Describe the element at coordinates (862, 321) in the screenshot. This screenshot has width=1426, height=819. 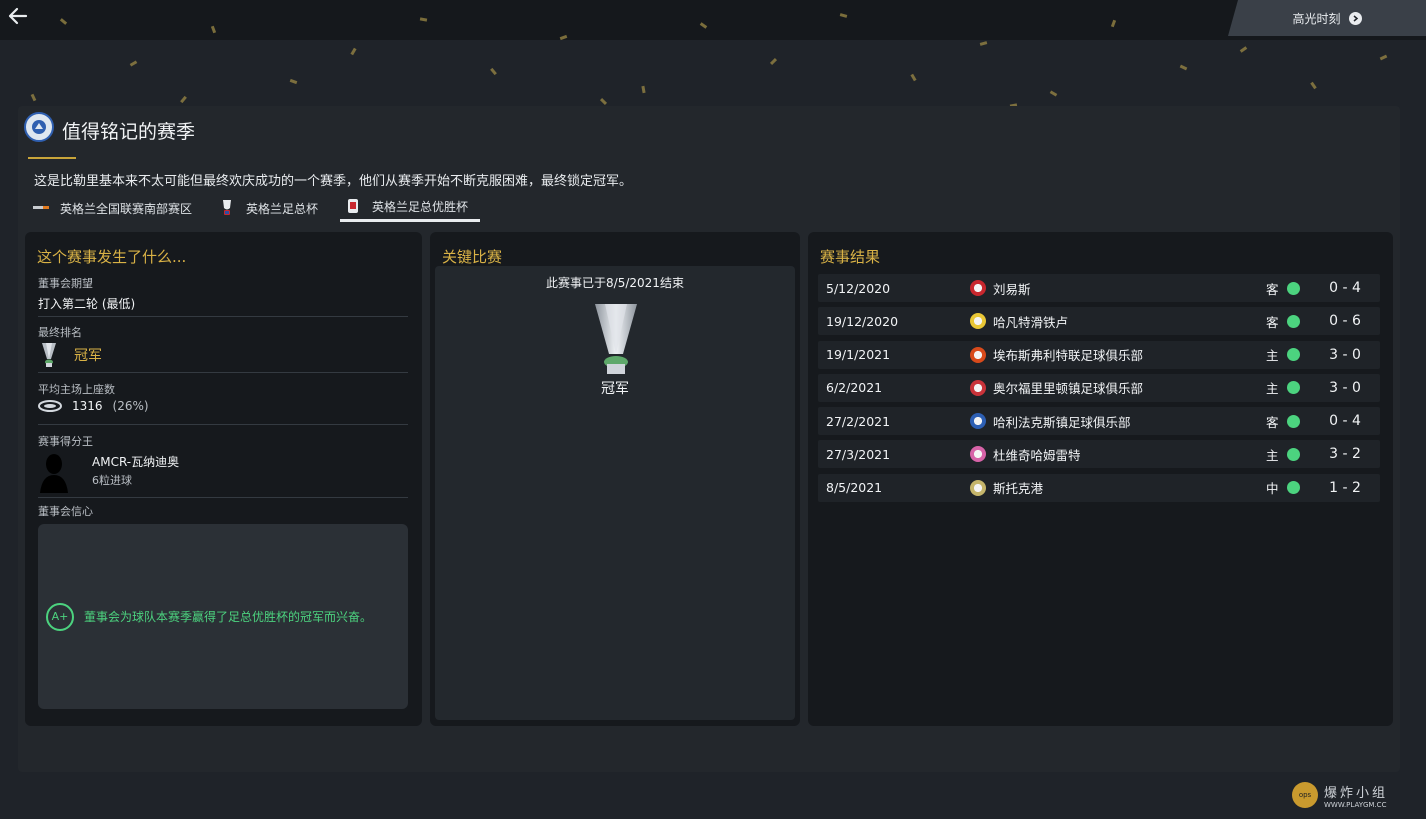
I see `match-date: 19/12/2020` at that location.